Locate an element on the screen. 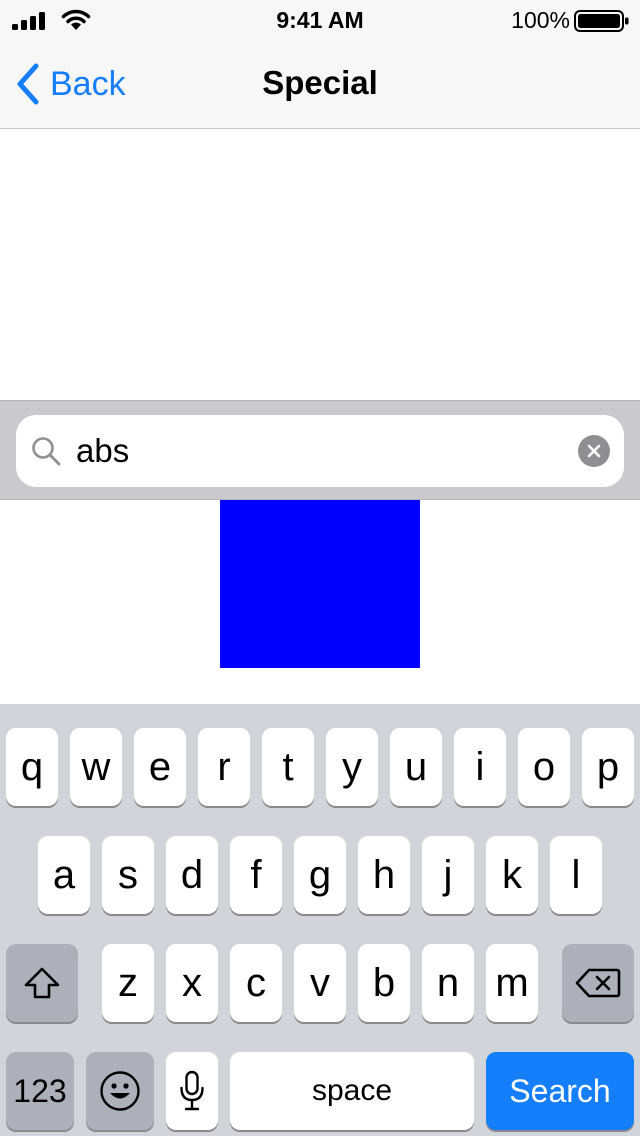  key-v: v is located at coordinates (320, 983).